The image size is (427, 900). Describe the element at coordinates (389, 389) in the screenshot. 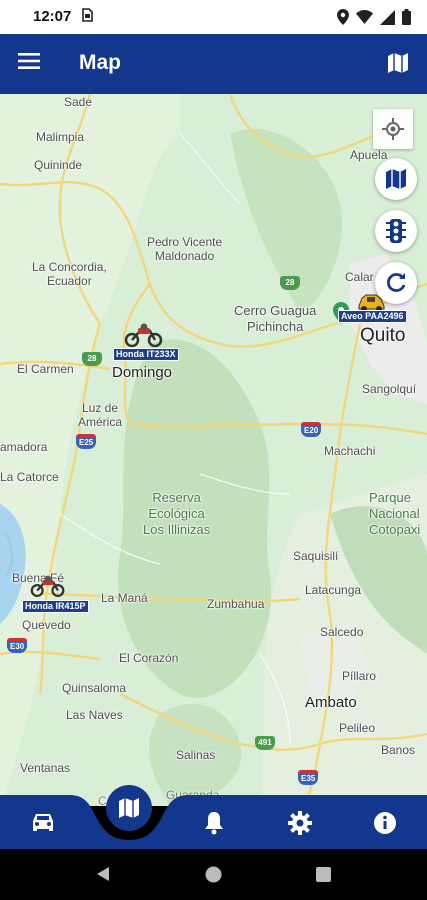

I see `place-label: Sangolquí` at that location.